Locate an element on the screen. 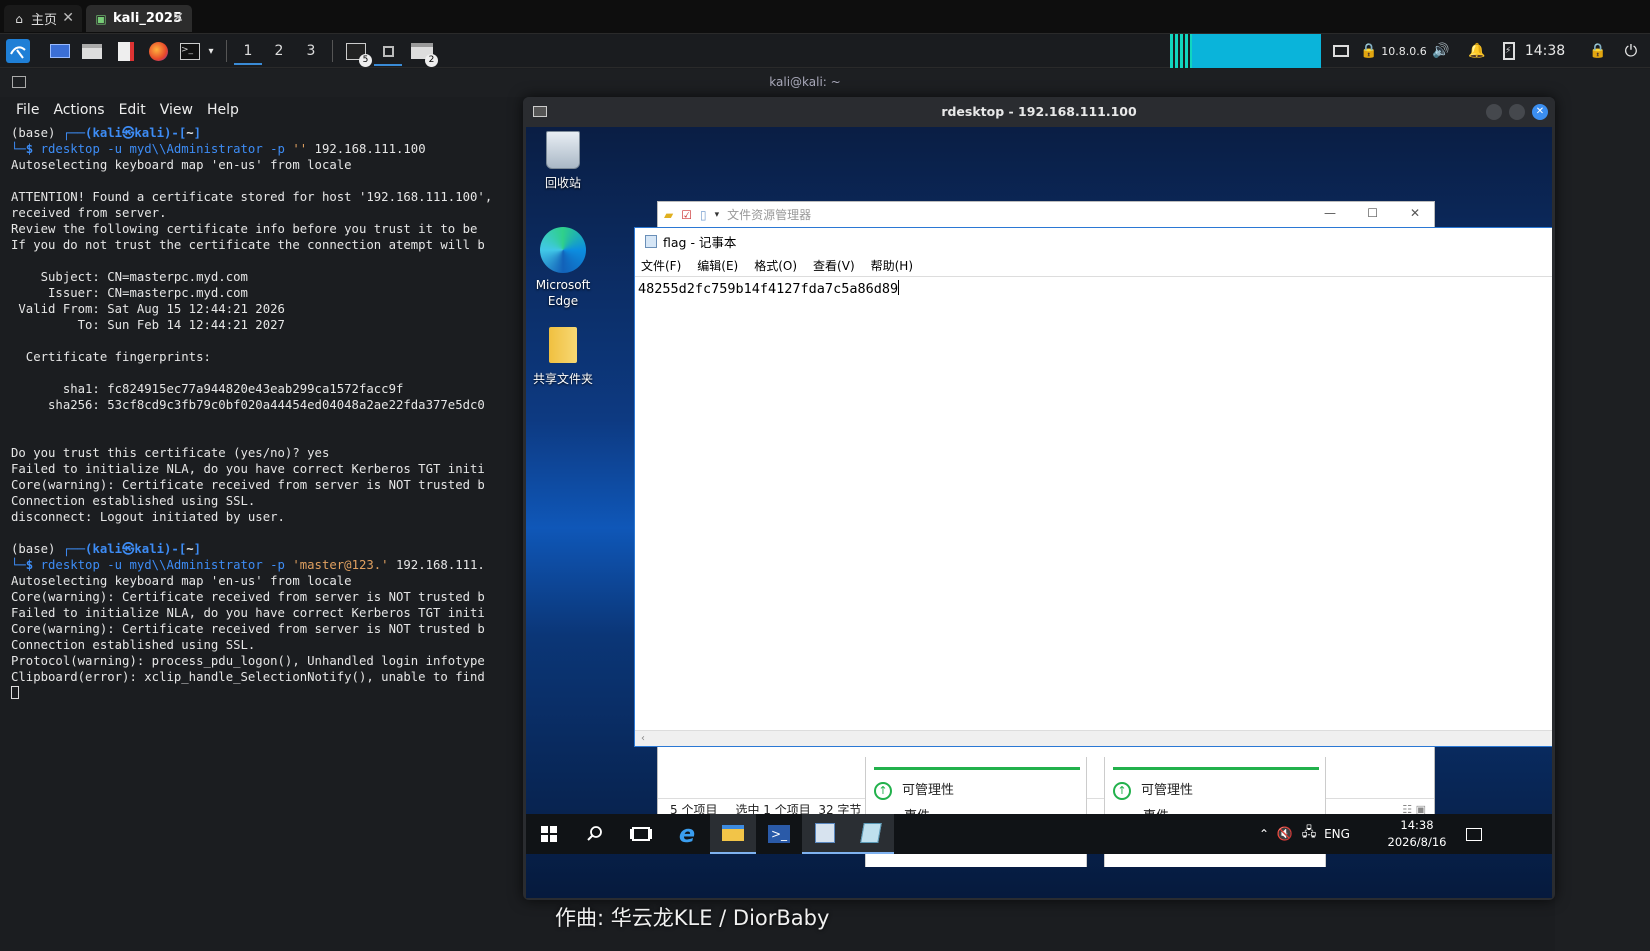 This screenshot has width=1650, height=951. edge-icon is located at coordinates (563, 250).